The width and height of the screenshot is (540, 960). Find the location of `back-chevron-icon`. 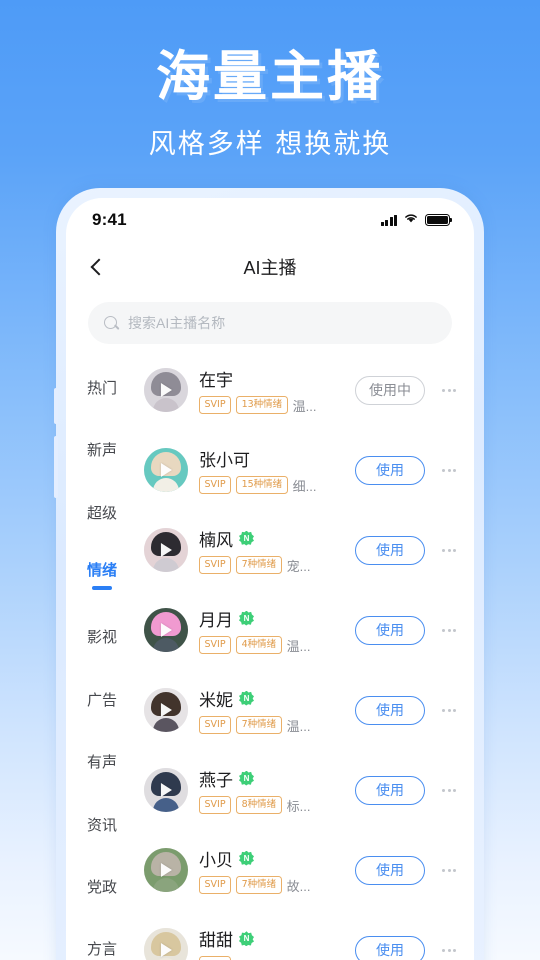

back-chevron-icon is located at coordinates (97, 267).